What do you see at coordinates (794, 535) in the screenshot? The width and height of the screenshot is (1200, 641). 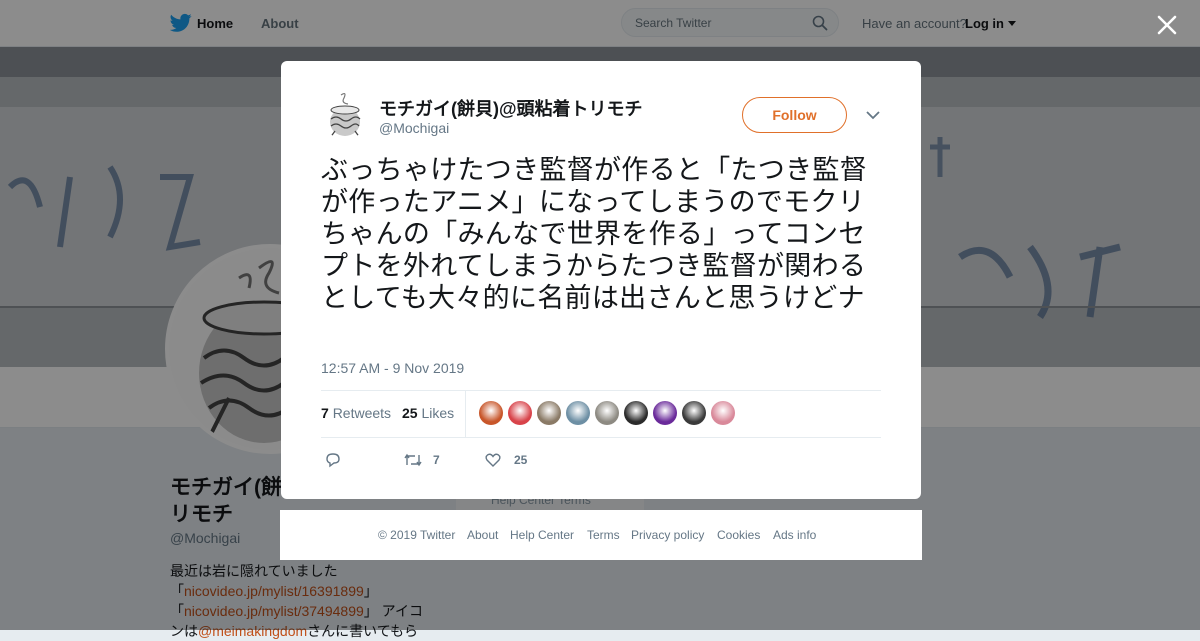 I see `footer-ads-link: Ads info` at bounding box center [794, 535].